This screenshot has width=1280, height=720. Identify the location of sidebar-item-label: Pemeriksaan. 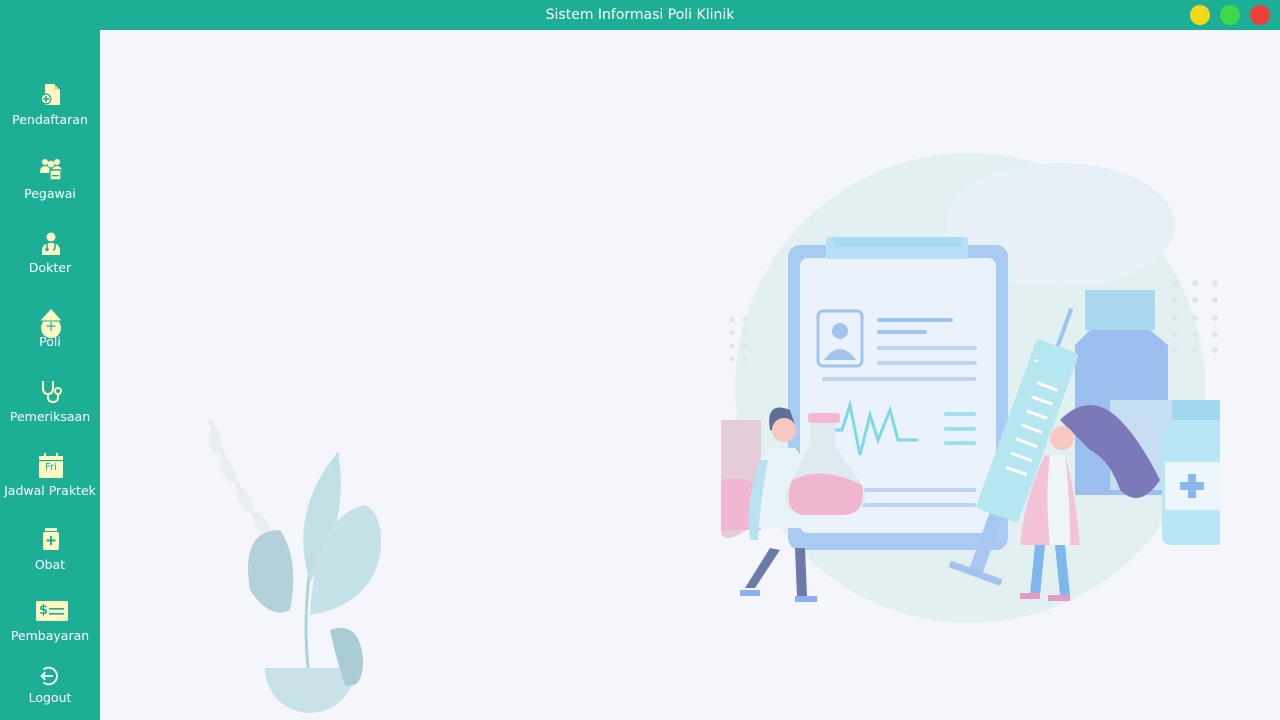
(50, 416).